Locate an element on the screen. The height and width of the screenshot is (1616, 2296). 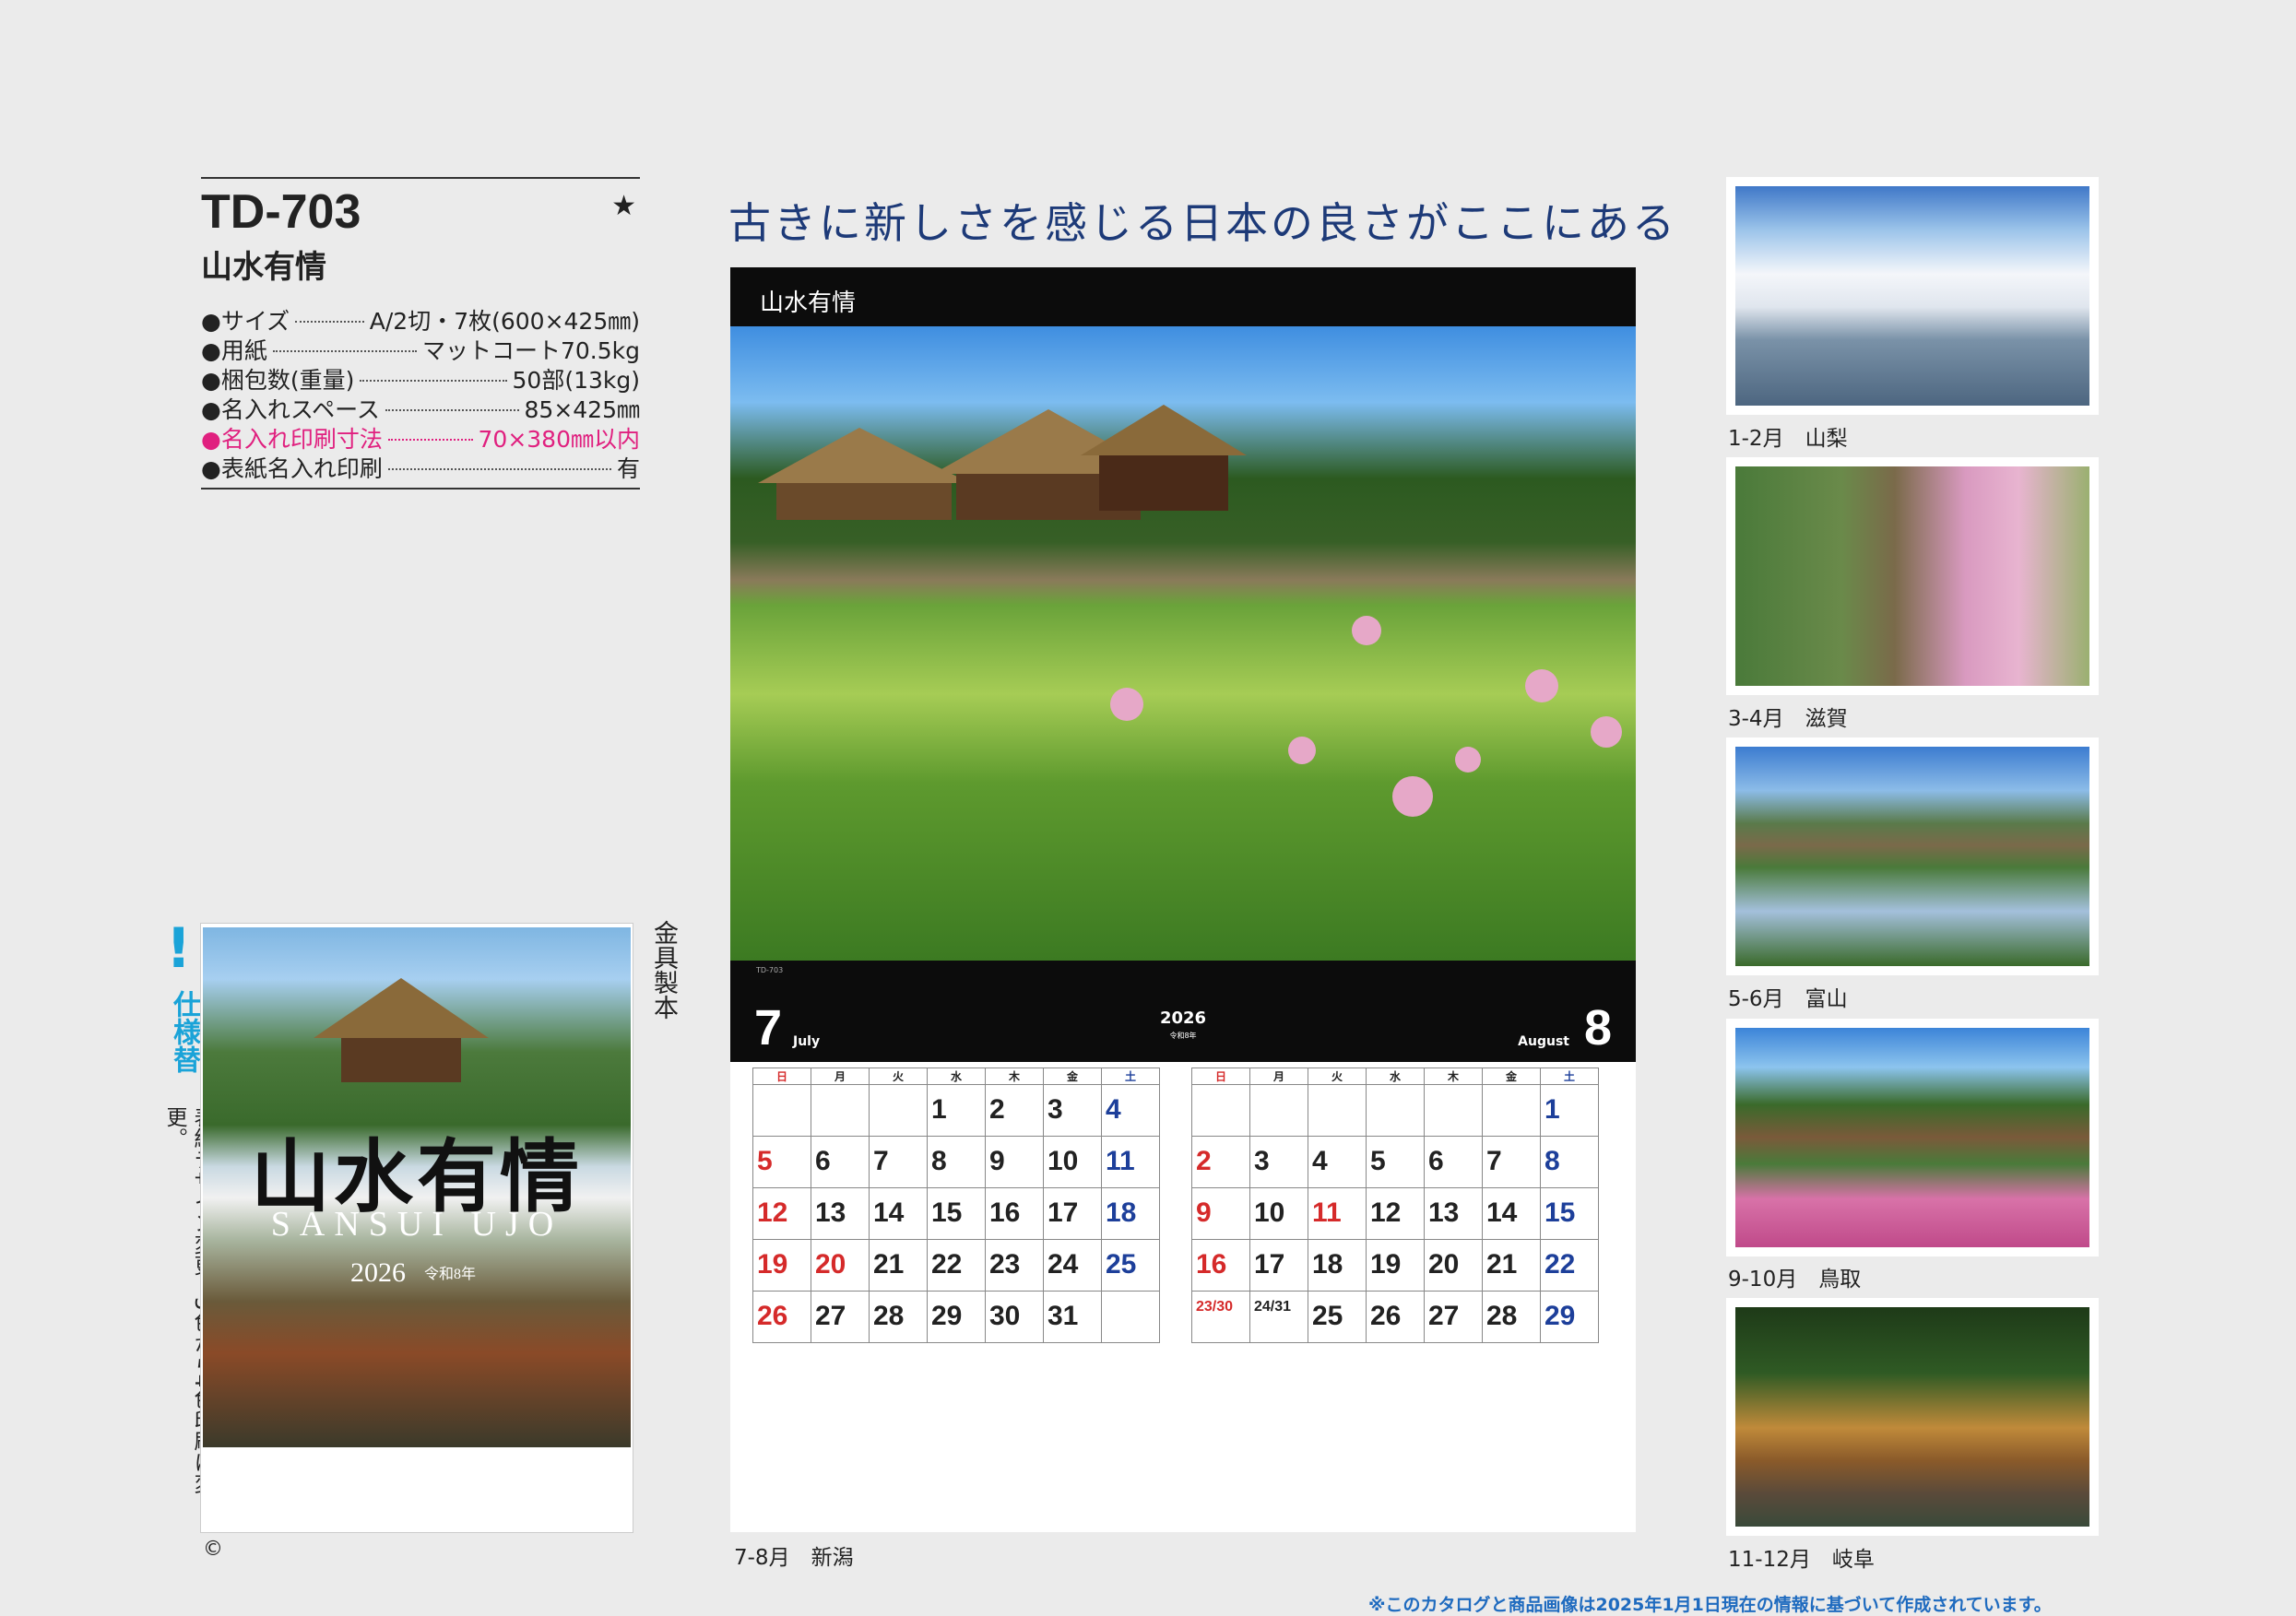
day-cell: 15 is located at coordinates (956, 1213).